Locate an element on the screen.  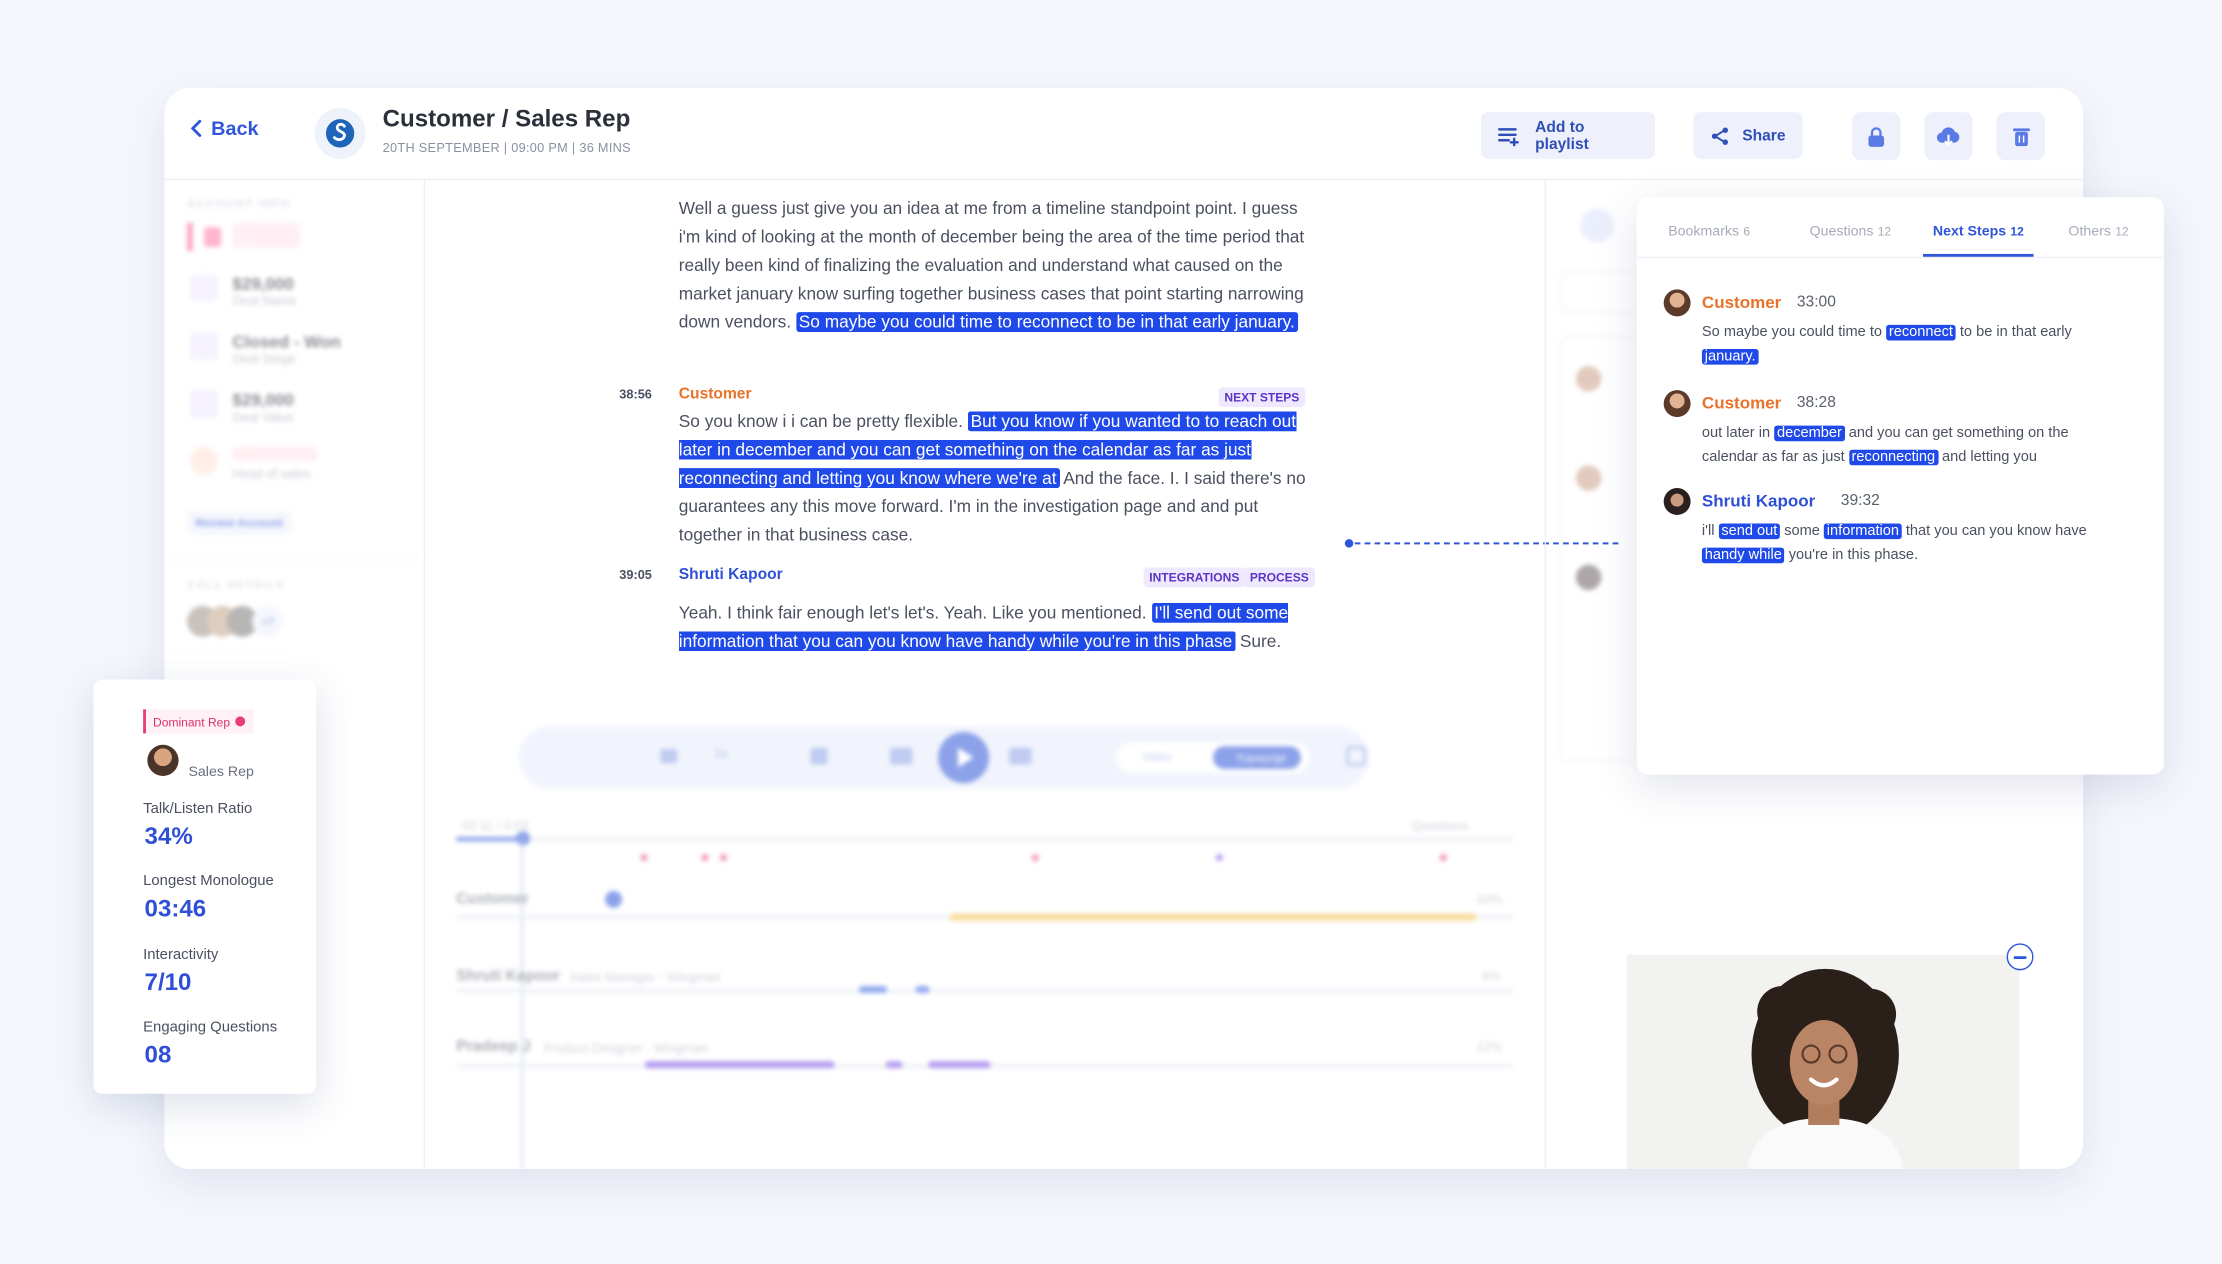
track-customer-pct: 42% is located at coordinates (1489, 899).